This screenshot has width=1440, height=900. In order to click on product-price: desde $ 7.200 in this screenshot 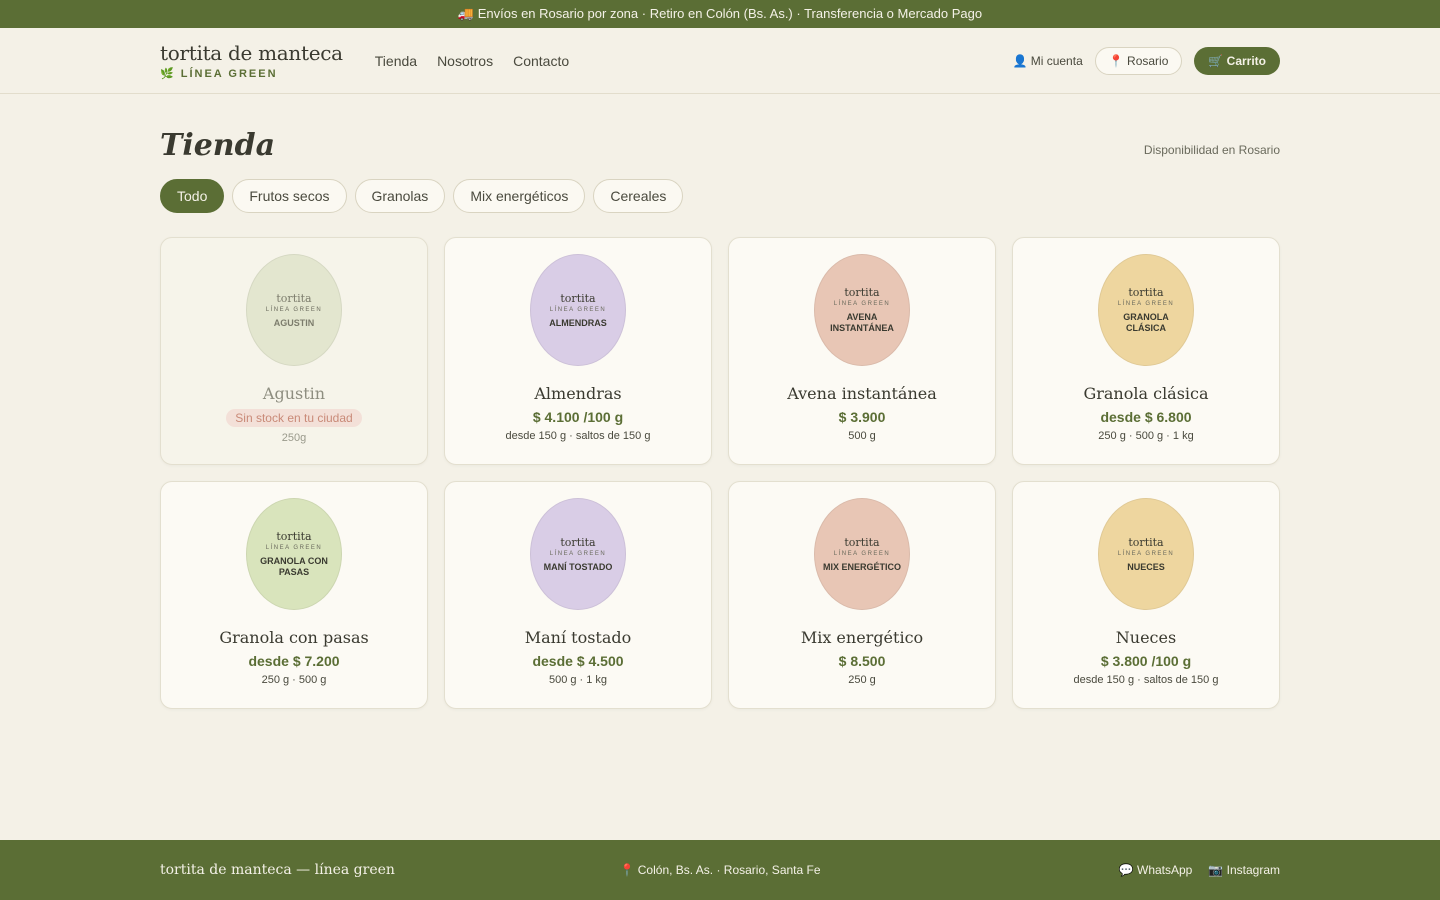, I will do `click(294, 661)`.